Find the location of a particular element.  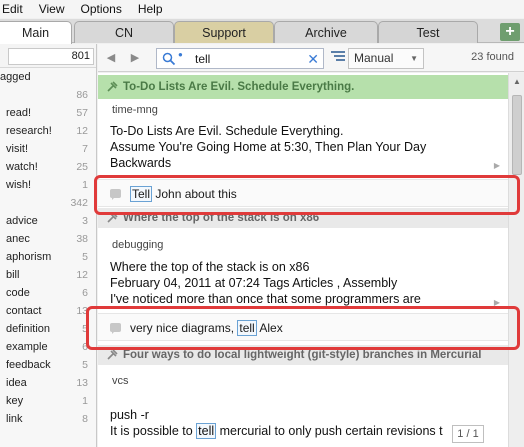

sidebar-item-label: read! is located at coordinates (19, 113).